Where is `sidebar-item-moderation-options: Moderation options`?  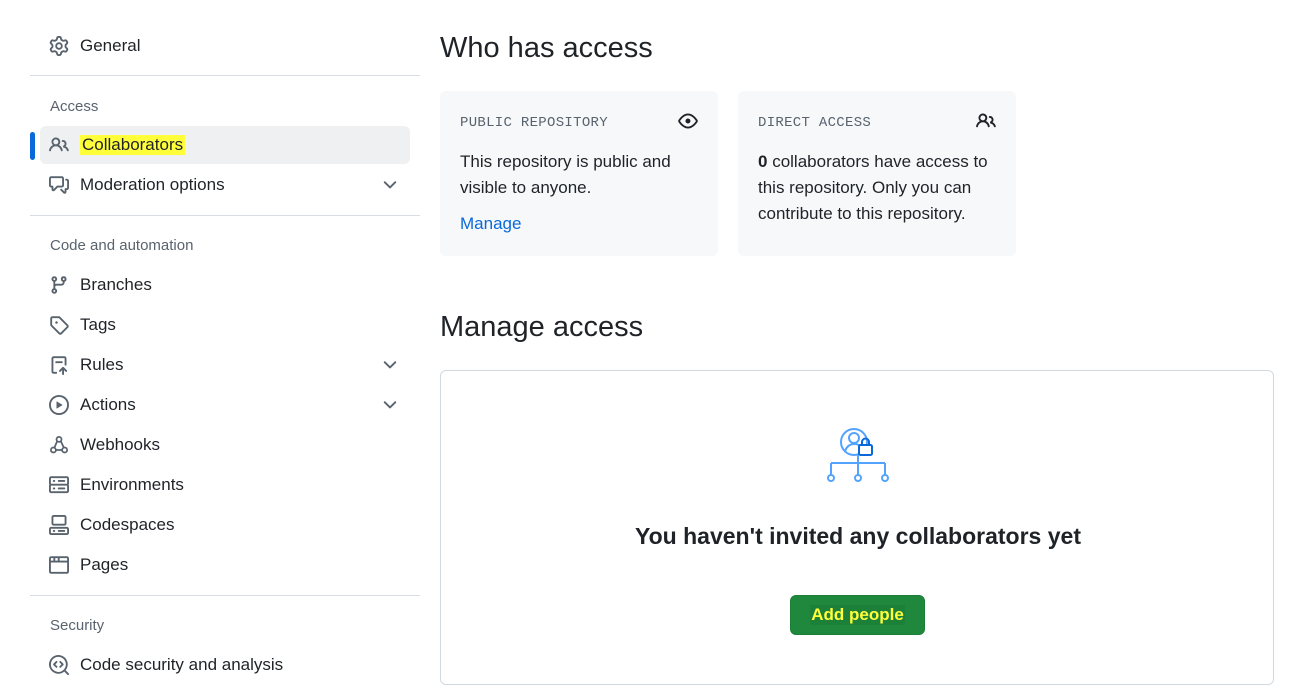
sidebar-item-moderation-options: Moderation options is located at coordinates (225, 185).